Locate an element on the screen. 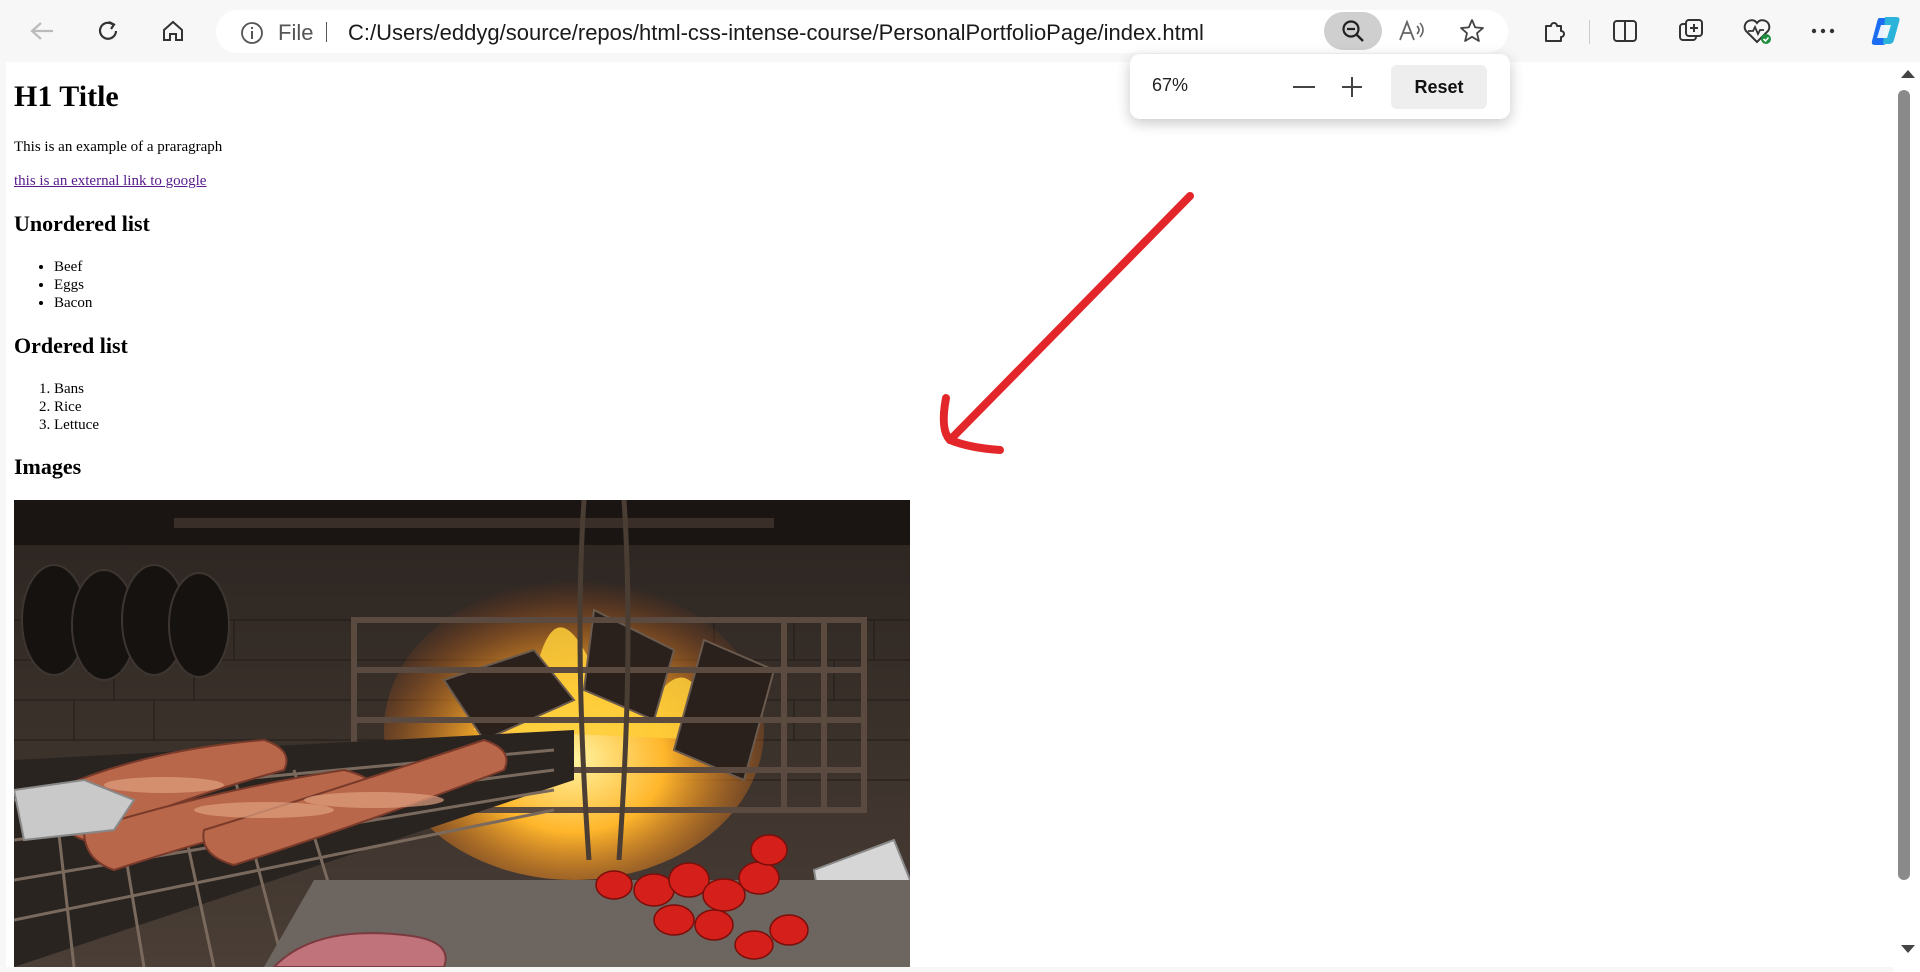 The height and width of the screenshot is (972, 1920). more-options-button is located at coordinates (1823, 31).